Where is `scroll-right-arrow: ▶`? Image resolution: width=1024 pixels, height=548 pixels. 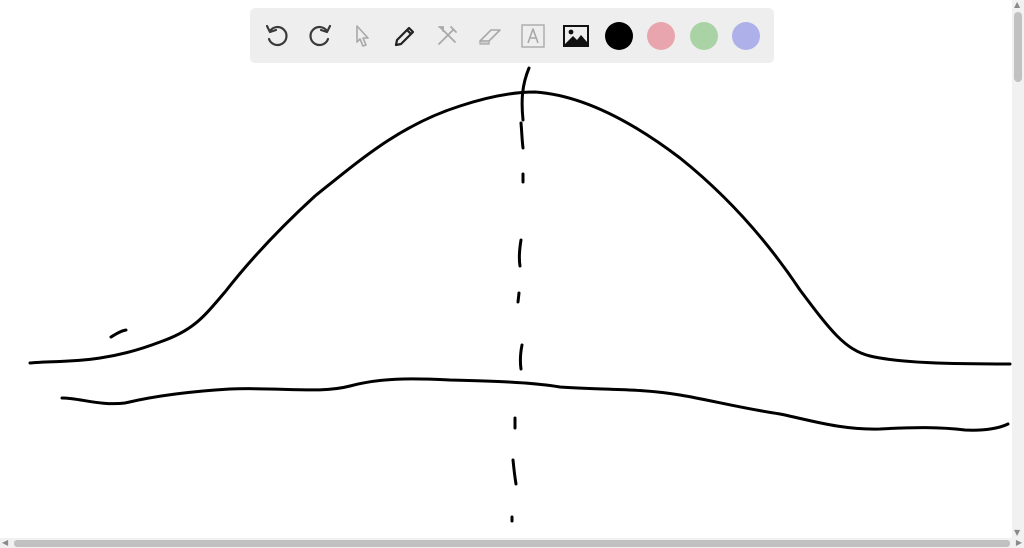
scroll-right-arrow: ▶ is located at coordinates (1019, 543).